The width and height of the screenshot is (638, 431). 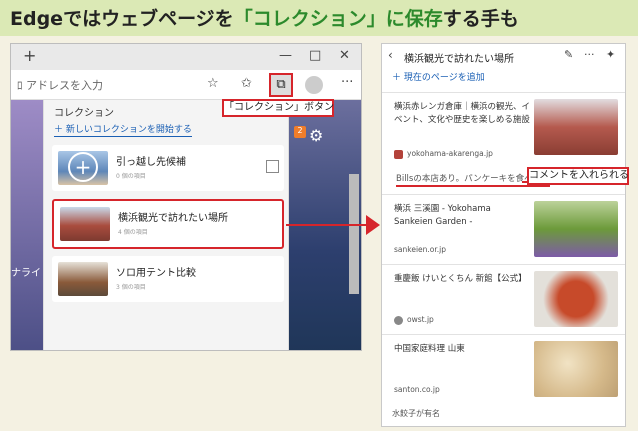 I want to click on note-icon: ✎, so click(x=568, y=54).